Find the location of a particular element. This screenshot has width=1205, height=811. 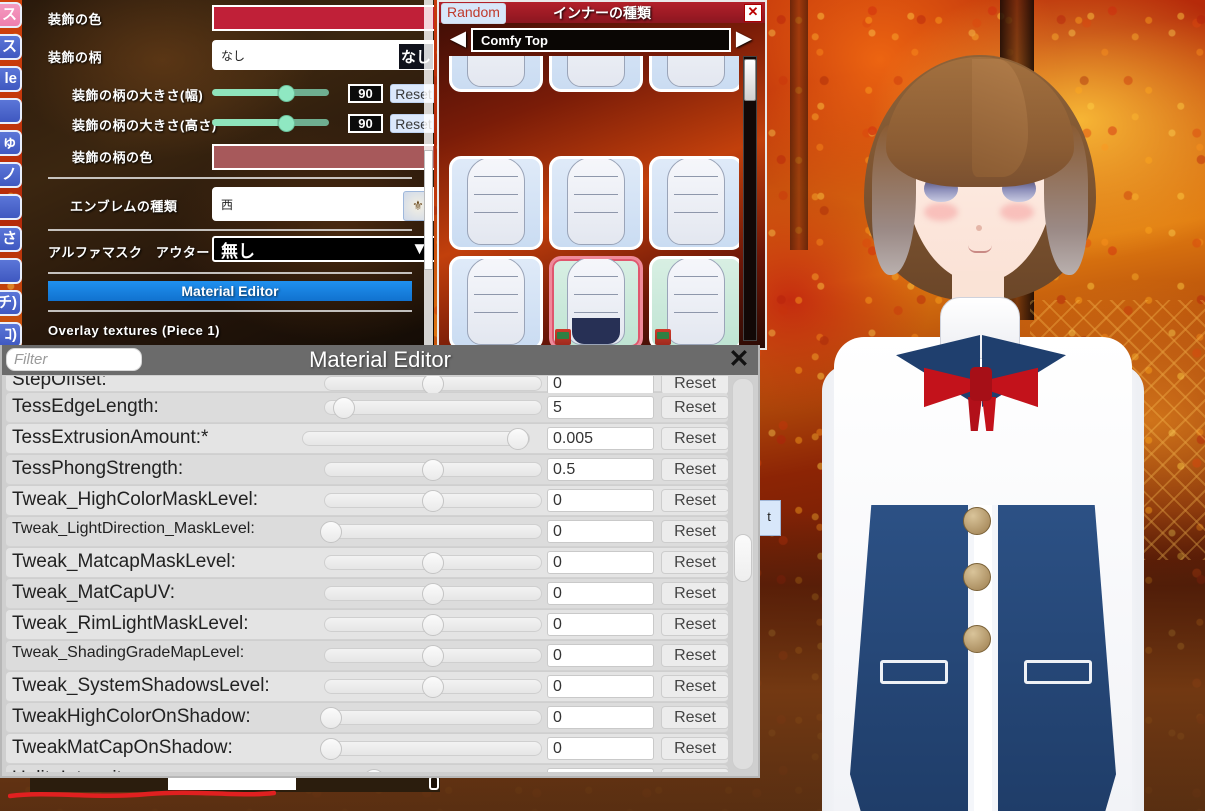

random-button: Random is located at coordinates (473, 13).